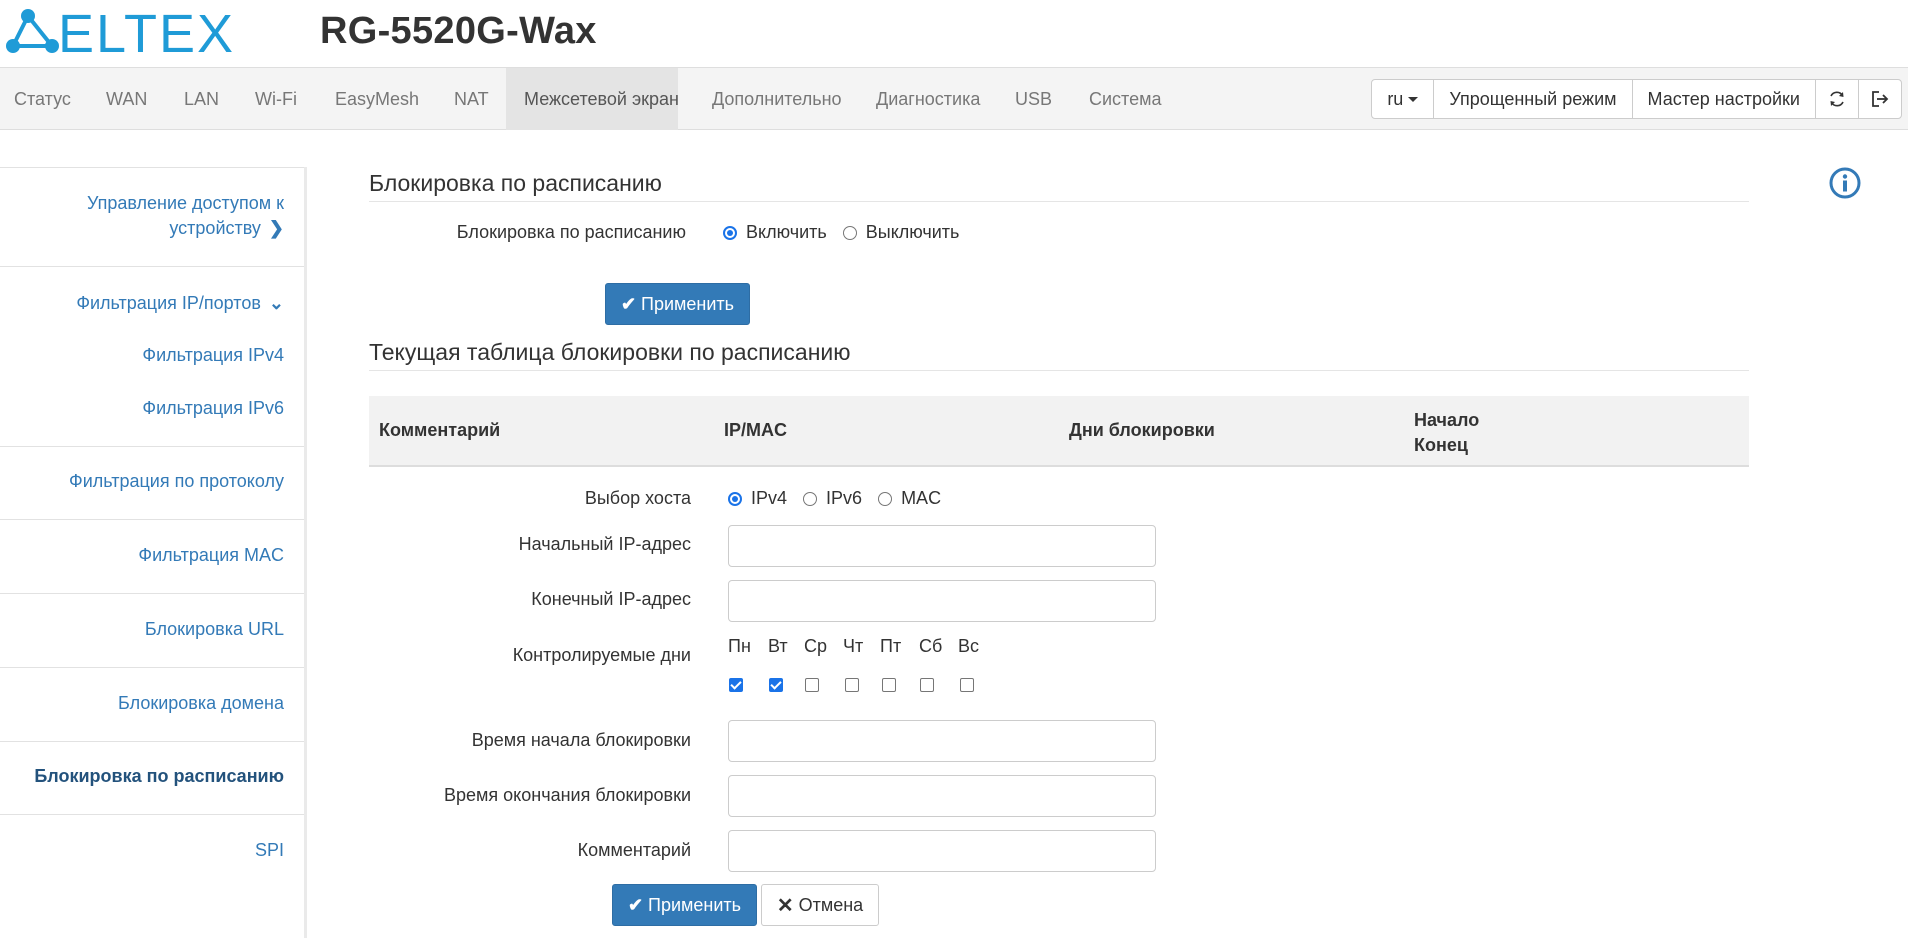  What do you see at coordinates (185, 203) in the screenshot?
I see `sidebar-item-label: Управление доступом к` at bounding box center [185, 203].